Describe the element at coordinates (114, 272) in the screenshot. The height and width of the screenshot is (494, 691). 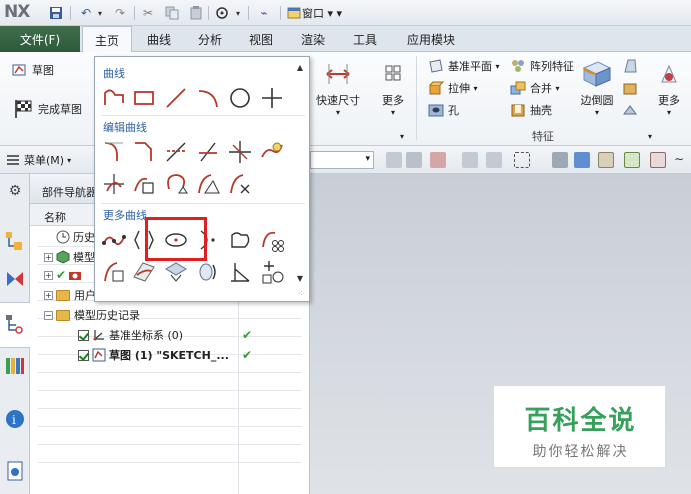
I see `mirror-curve-icon` at that location.